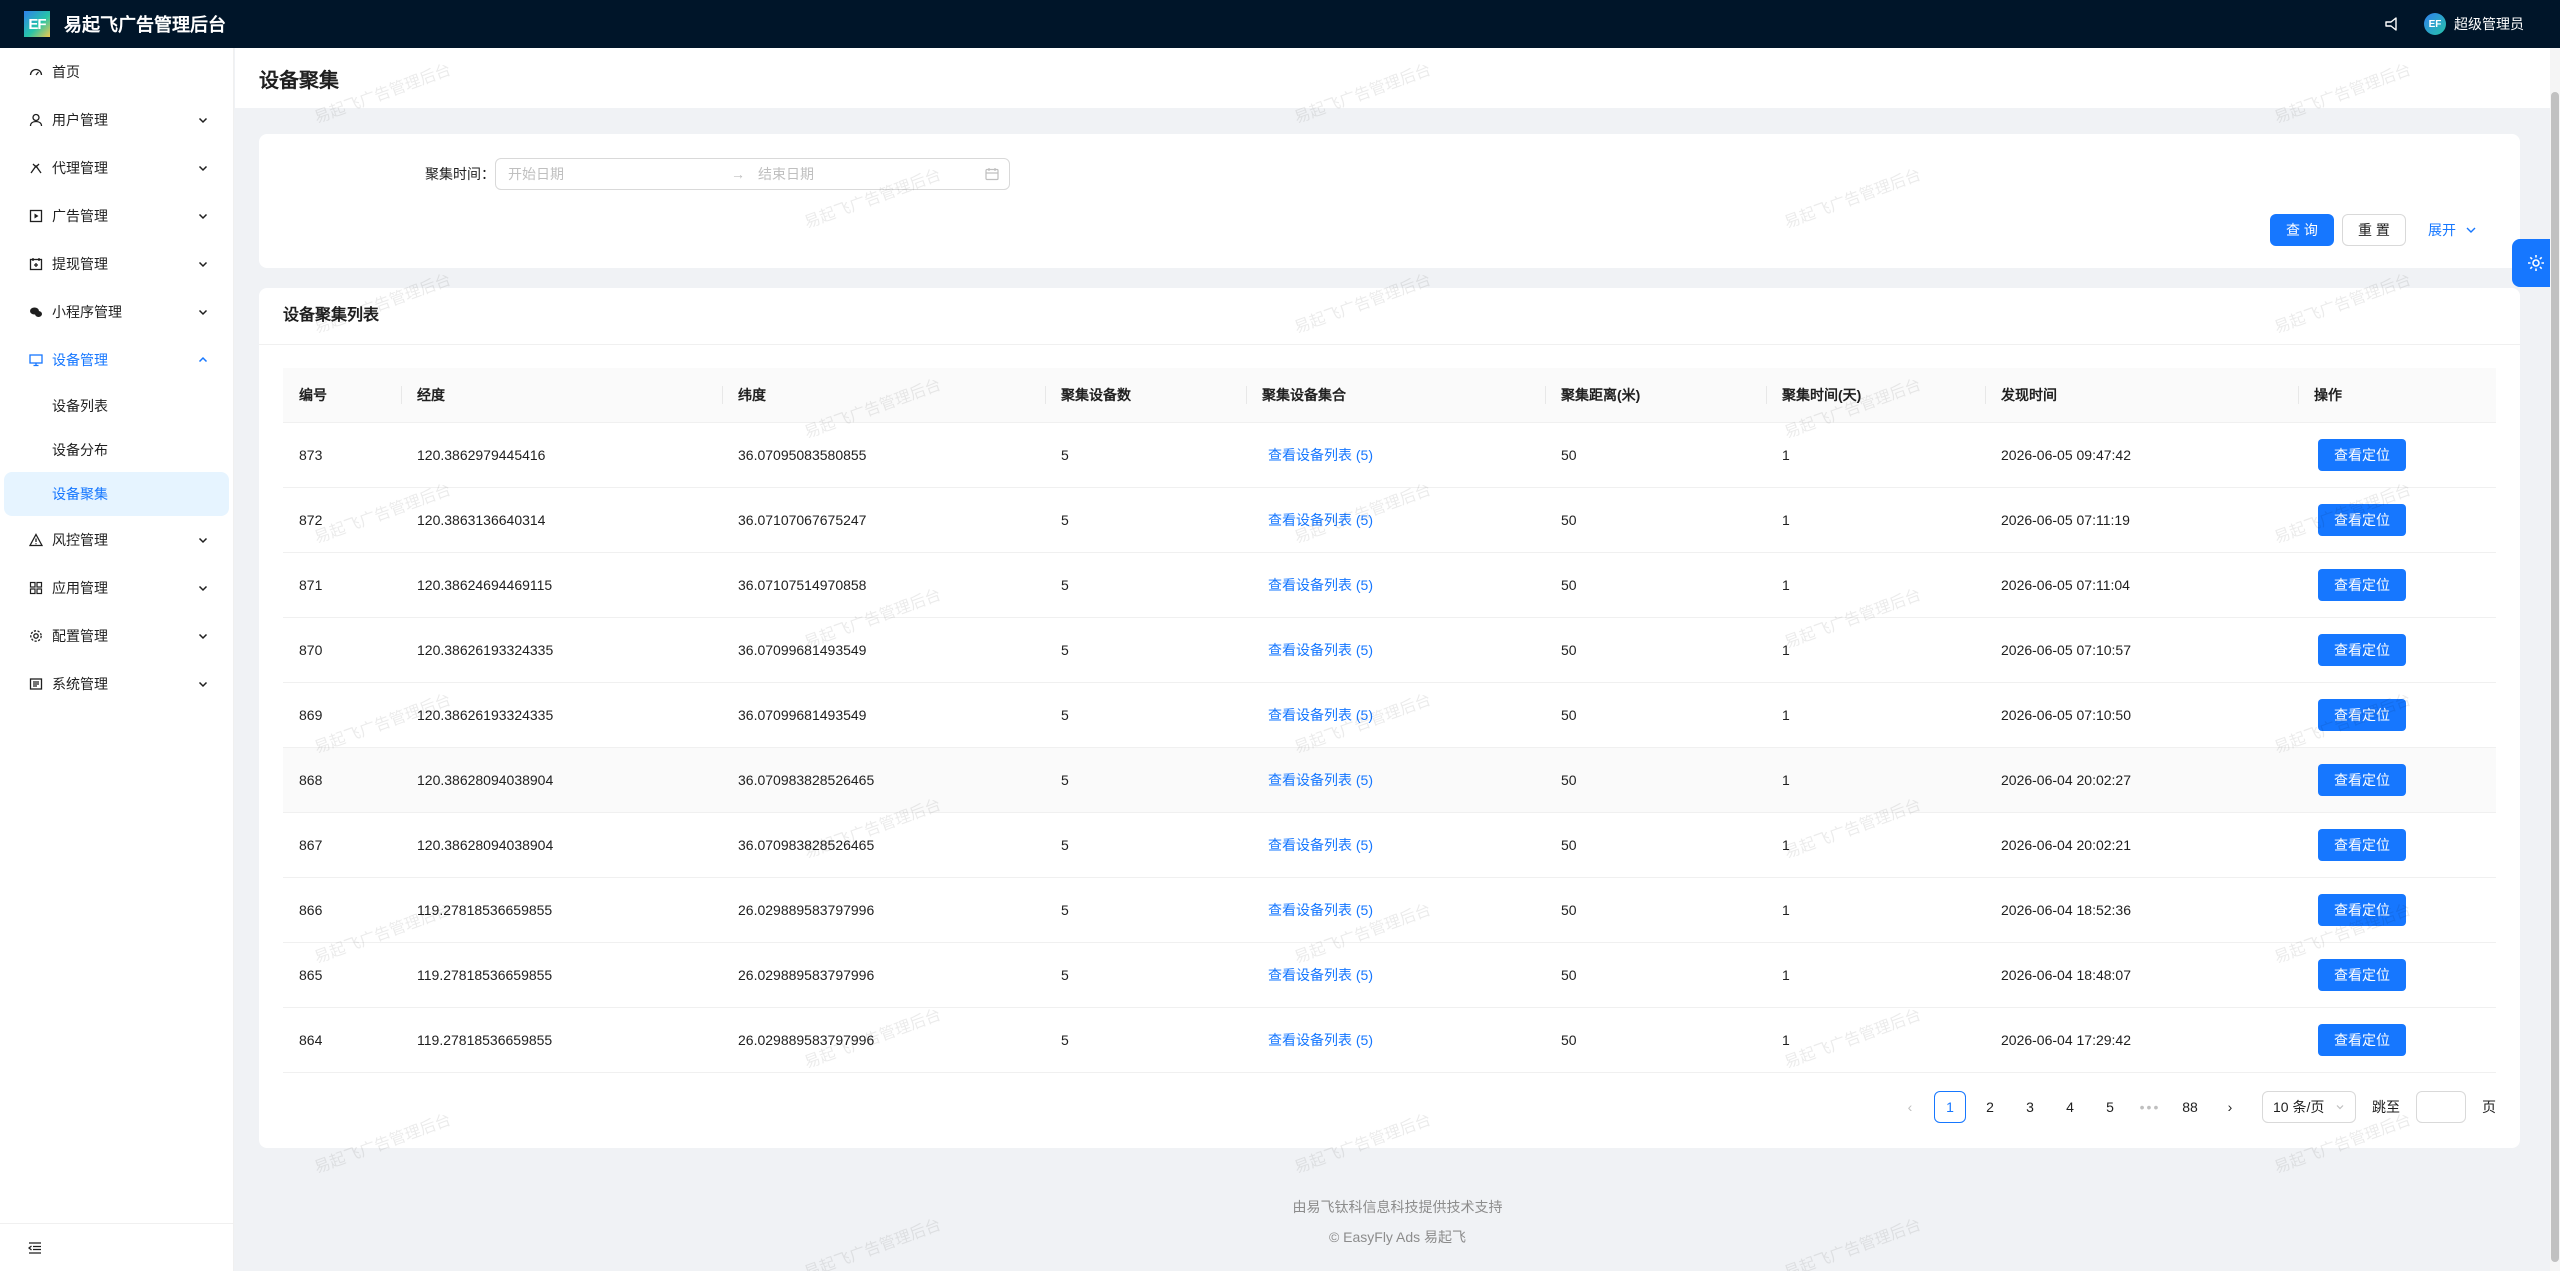 This screenshot has height=1271, width=2560. What do you see at coordinates (2141, 975) in the screenshot?
I see `table-cell: 2026-06-04 18:48:07` at bounding box center [2141, 975].